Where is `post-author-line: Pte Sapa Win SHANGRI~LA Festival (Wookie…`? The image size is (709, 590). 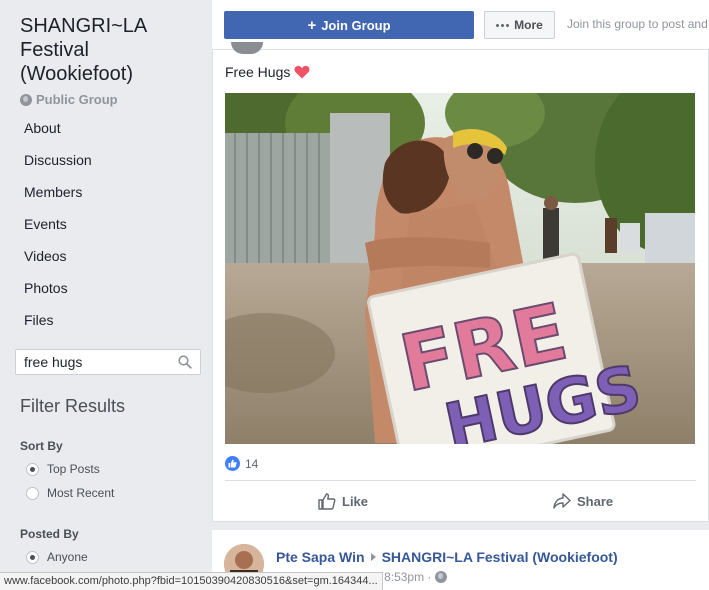 post-author-line: Pte Sapa Win SHANGRI~LA Festival (Wookie… is located at coordinates (447, 557).